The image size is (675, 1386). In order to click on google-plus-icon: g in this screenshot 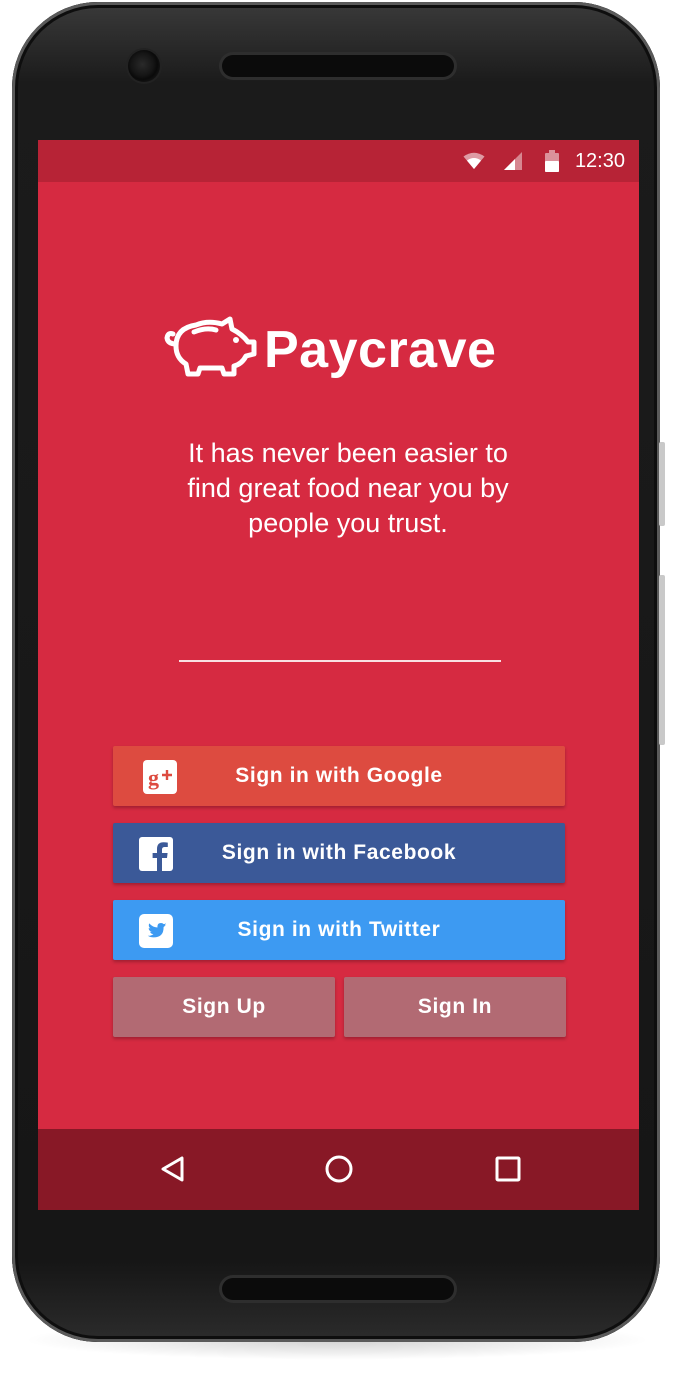, I will do `click(160, 777)`.